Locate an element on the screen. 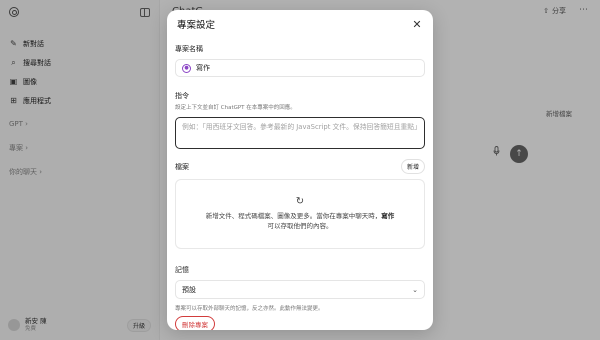 The image size is (600, 340). upload-icon: ↻ is located at coordinates (300, 202).